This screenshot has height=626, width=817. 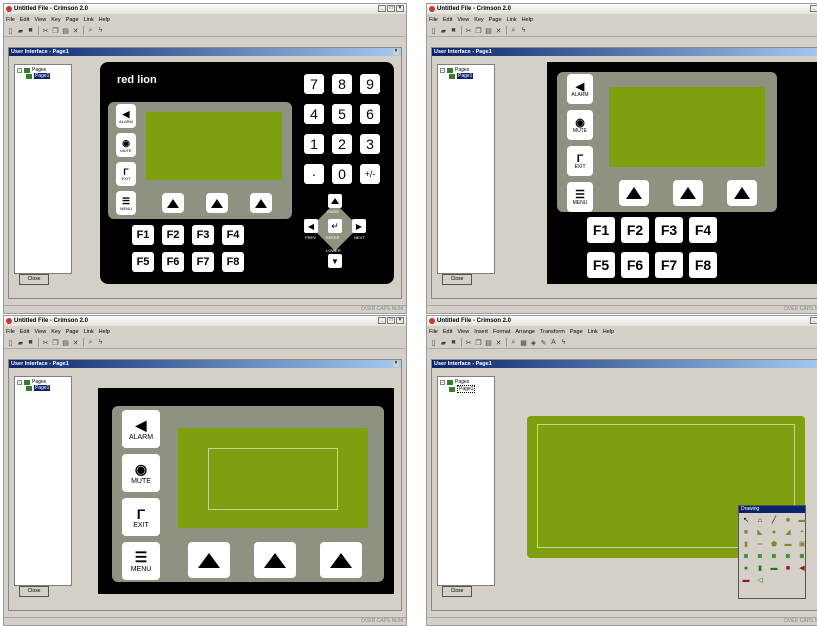 I want to click on f1-key: F1, so click(x=601, y=230).